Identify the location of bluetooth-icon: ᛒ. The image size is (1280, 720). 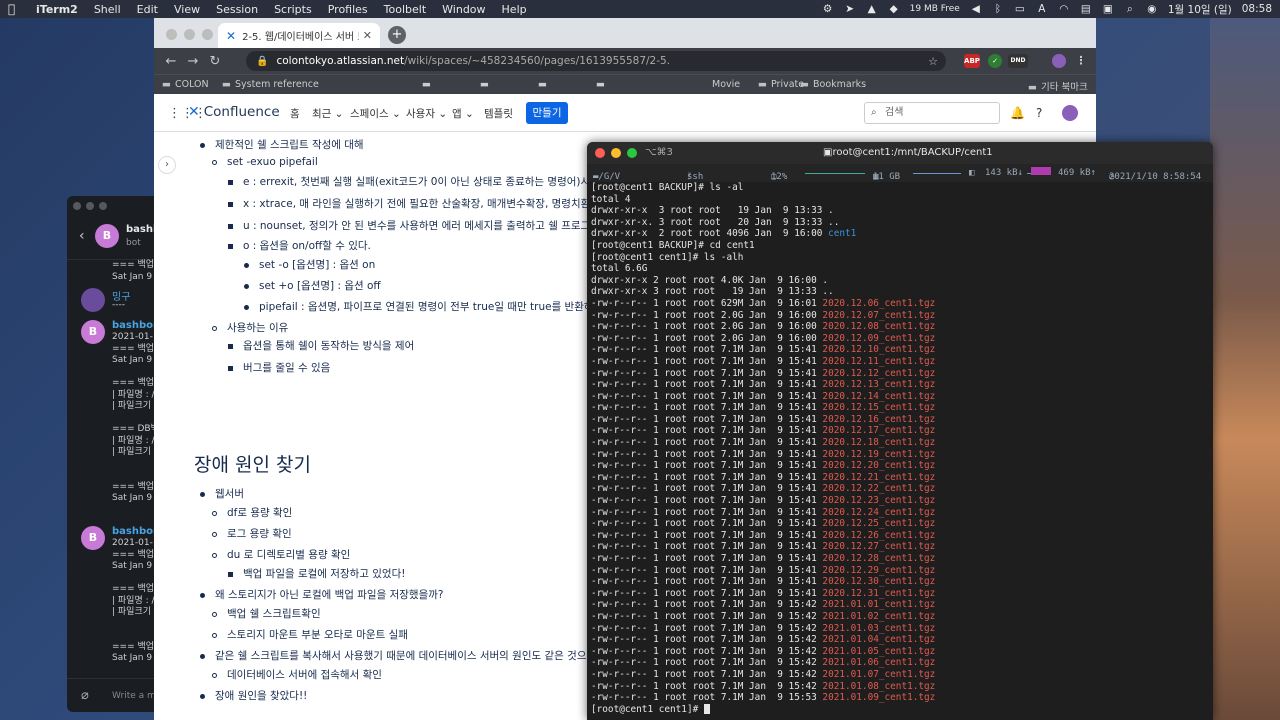
(998, 9).